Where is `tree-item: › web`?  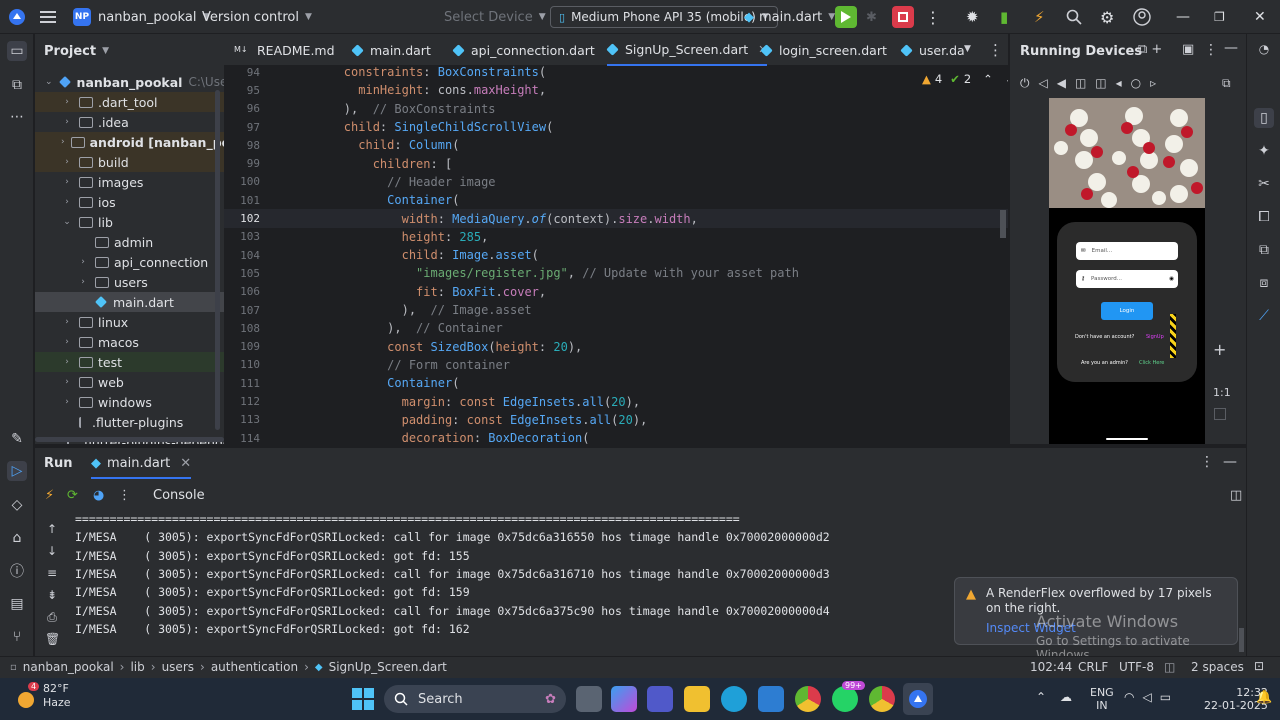 tree-item: › web is located at coordinates (129, 382).